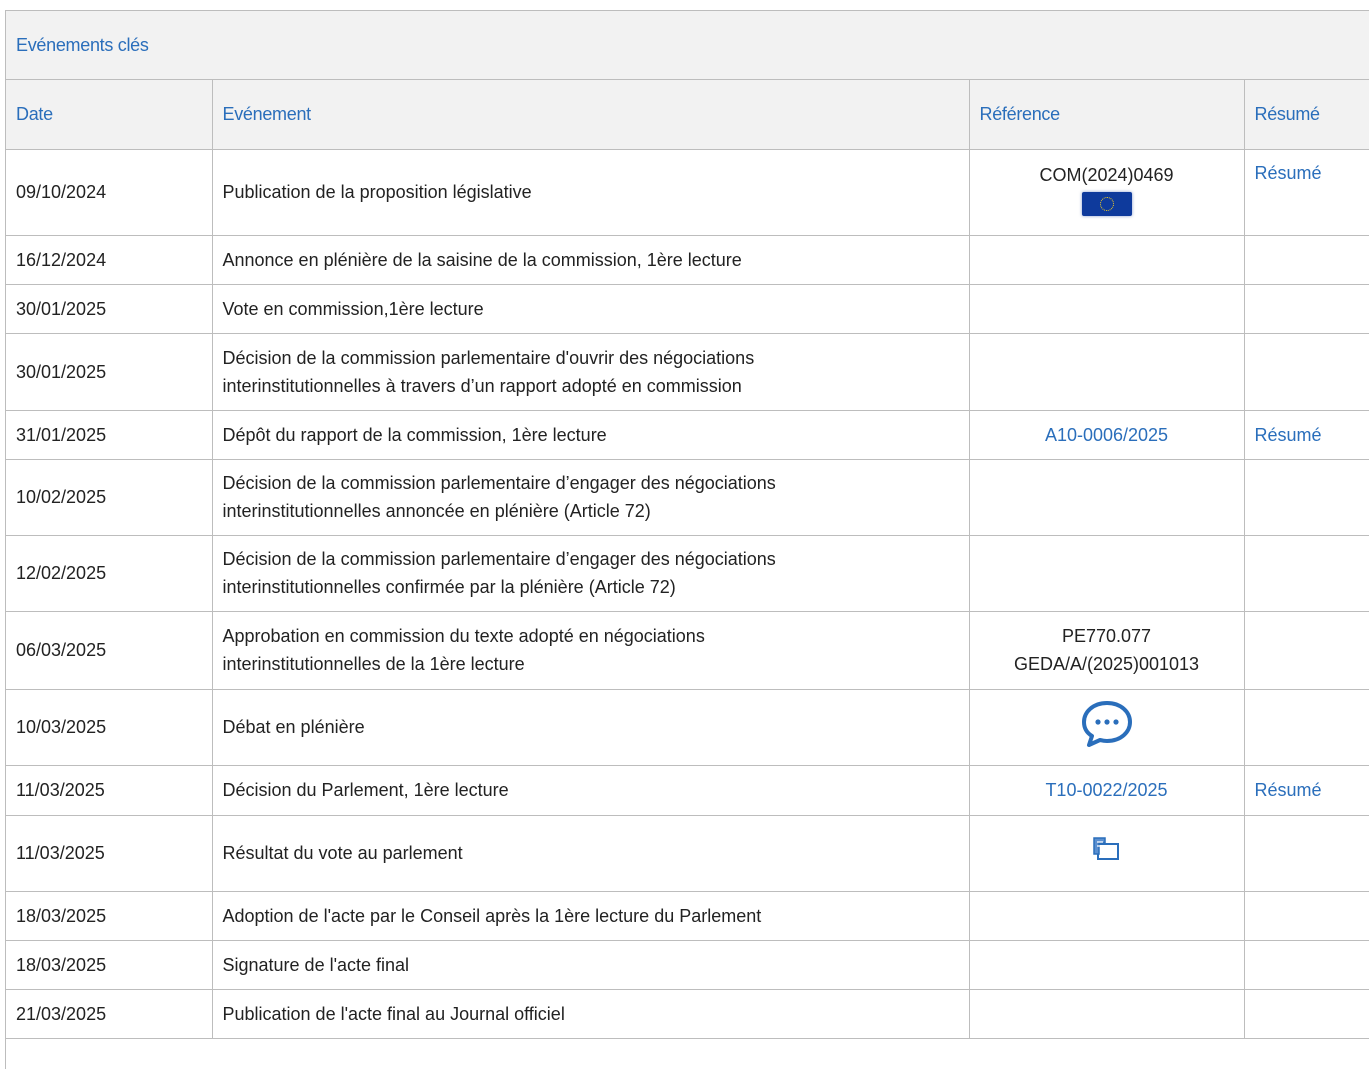 This screenshot has width=1369, height=1069. Describe the element at coordinates (109, 573) in the screenshot. I see `row-date: 12/02/2025` at that location.